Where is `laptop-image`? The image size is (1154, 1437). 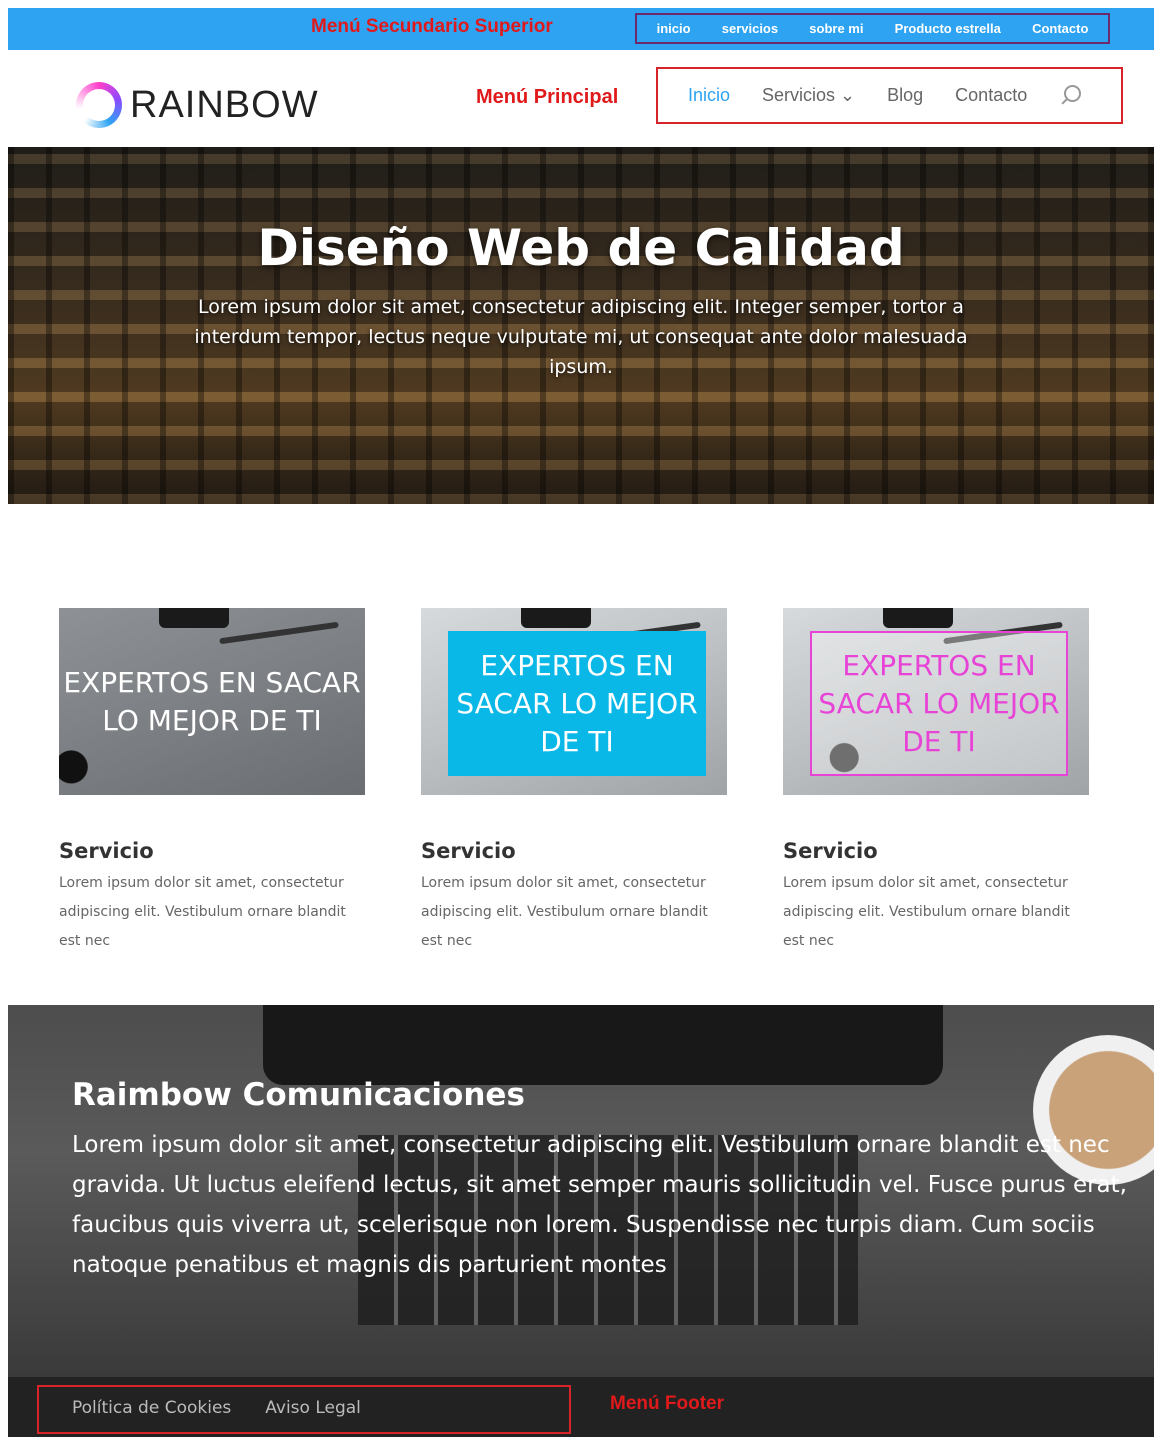
laptop-image is located at coordinates (603, 1045).